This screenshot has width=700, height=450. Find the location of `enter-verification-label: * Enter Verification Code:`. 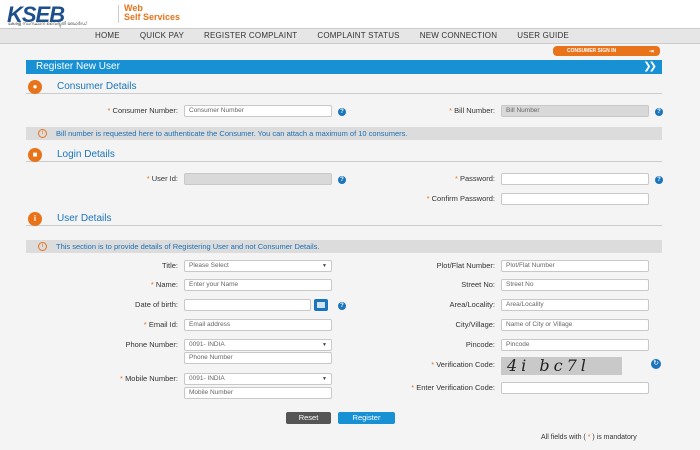

enter-verification-label: * Enter Verification Code: is located at coordinates (437, 388).